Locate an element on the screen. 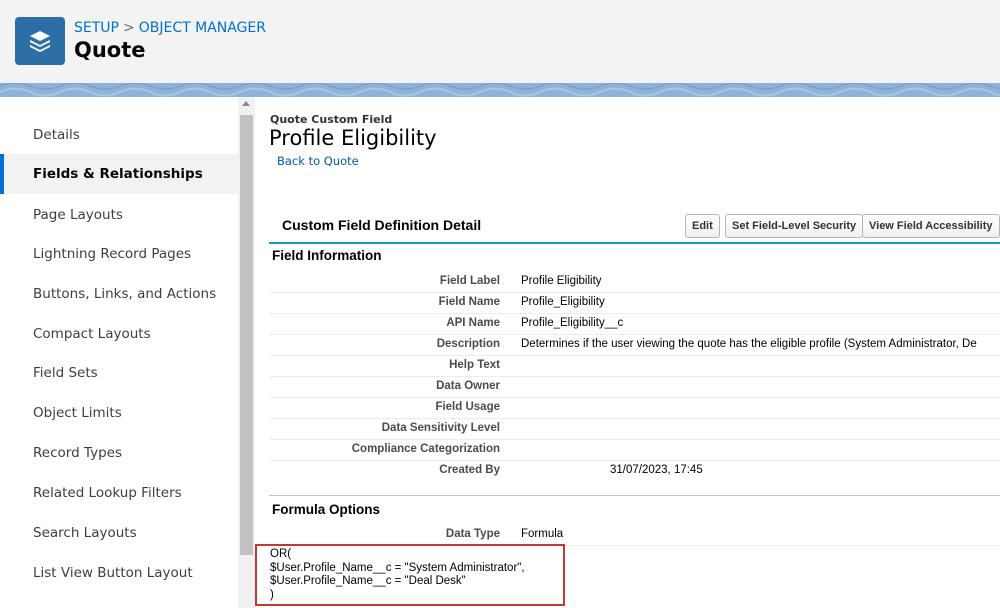  sidebar-item-label: Details is located at coordinates (56, 135).